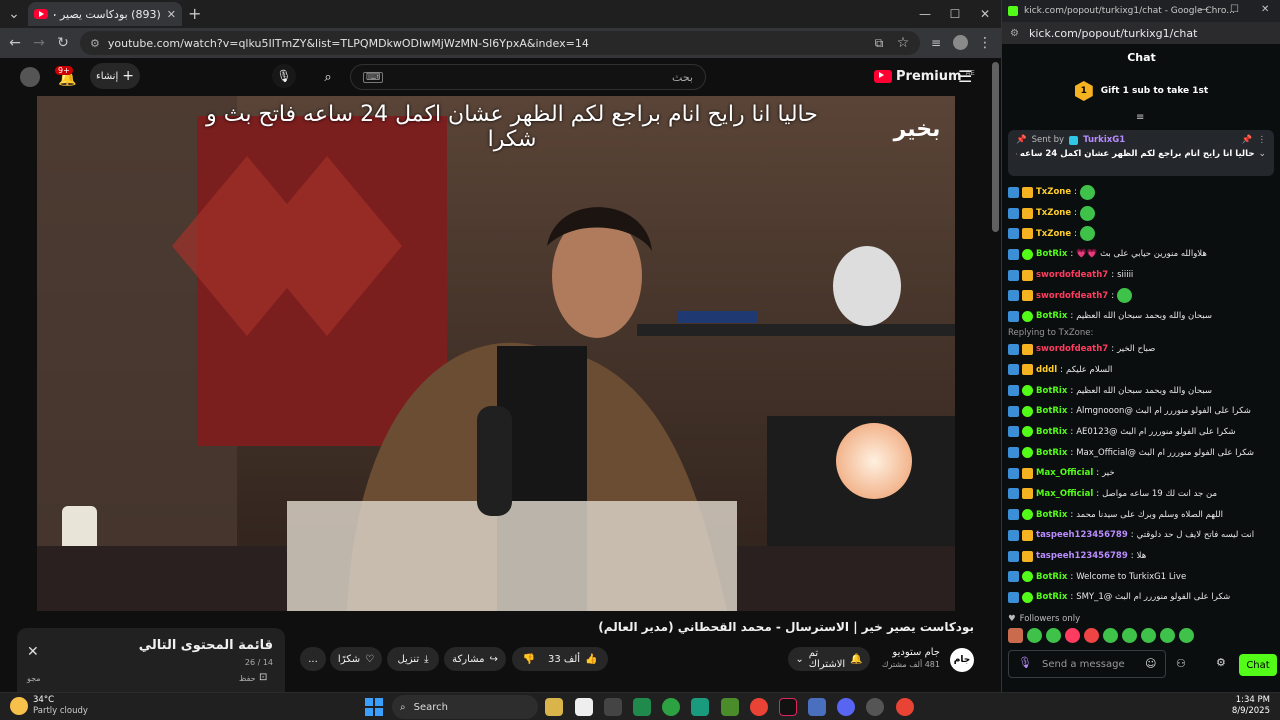 The width and height of the screenshot is (1280, 720). Describe the element at coordinates (591, 659) in the screenshot. I see `like-icon: 👍` at that location.